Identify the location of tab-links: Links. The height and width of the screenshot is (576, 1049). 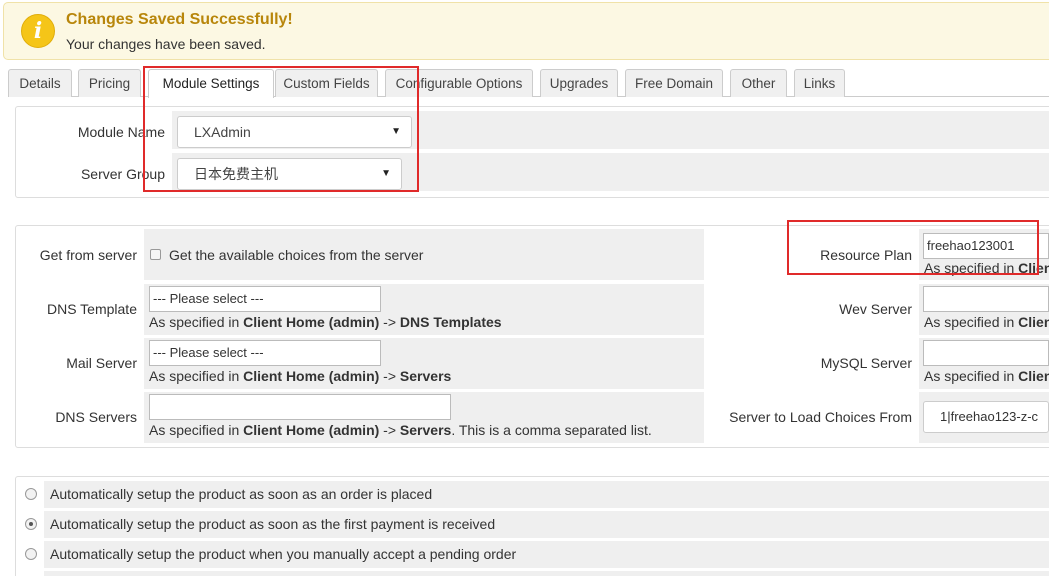
(819, 83).